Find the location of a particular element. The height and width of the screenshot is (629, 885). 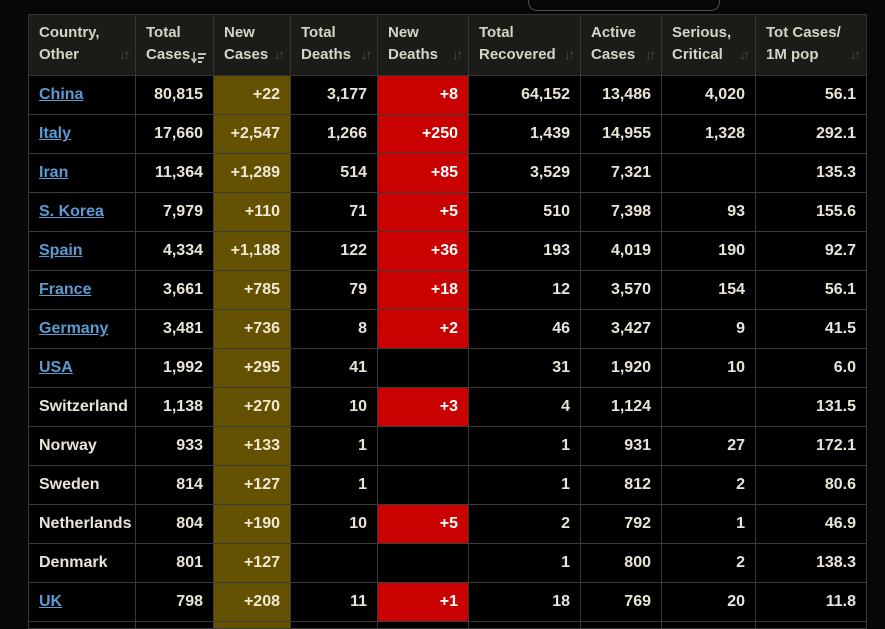

cell-new-deaths: +85 is located at coordinates (423, 173).